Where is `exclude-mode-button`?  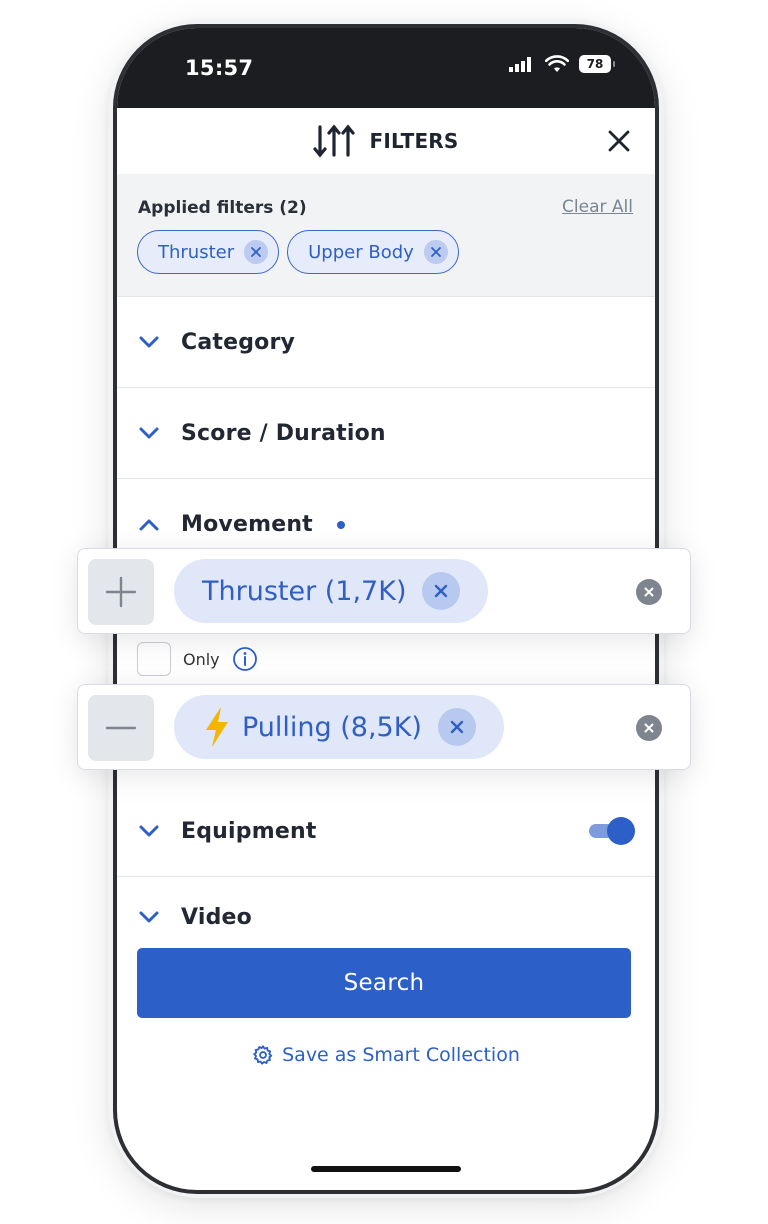
exclude-mode-button is located at coordinates (121, 728).